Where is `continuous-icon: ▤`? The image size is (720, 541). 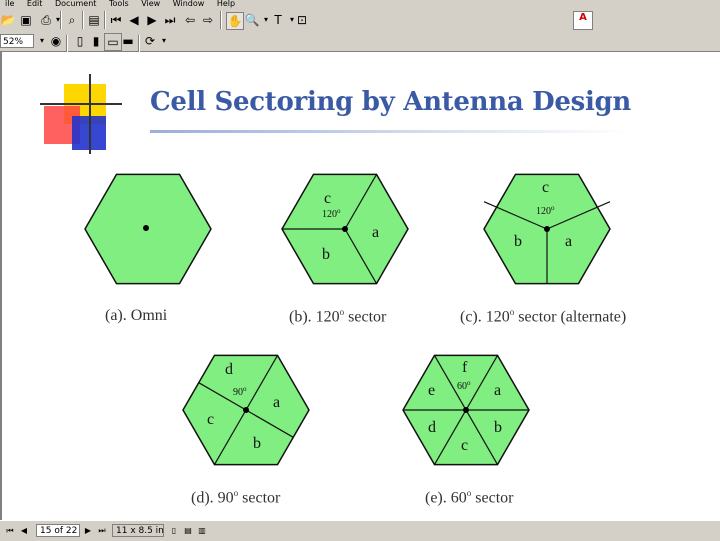 continuous-icon: ▤ is located at coordinates (188, 530).